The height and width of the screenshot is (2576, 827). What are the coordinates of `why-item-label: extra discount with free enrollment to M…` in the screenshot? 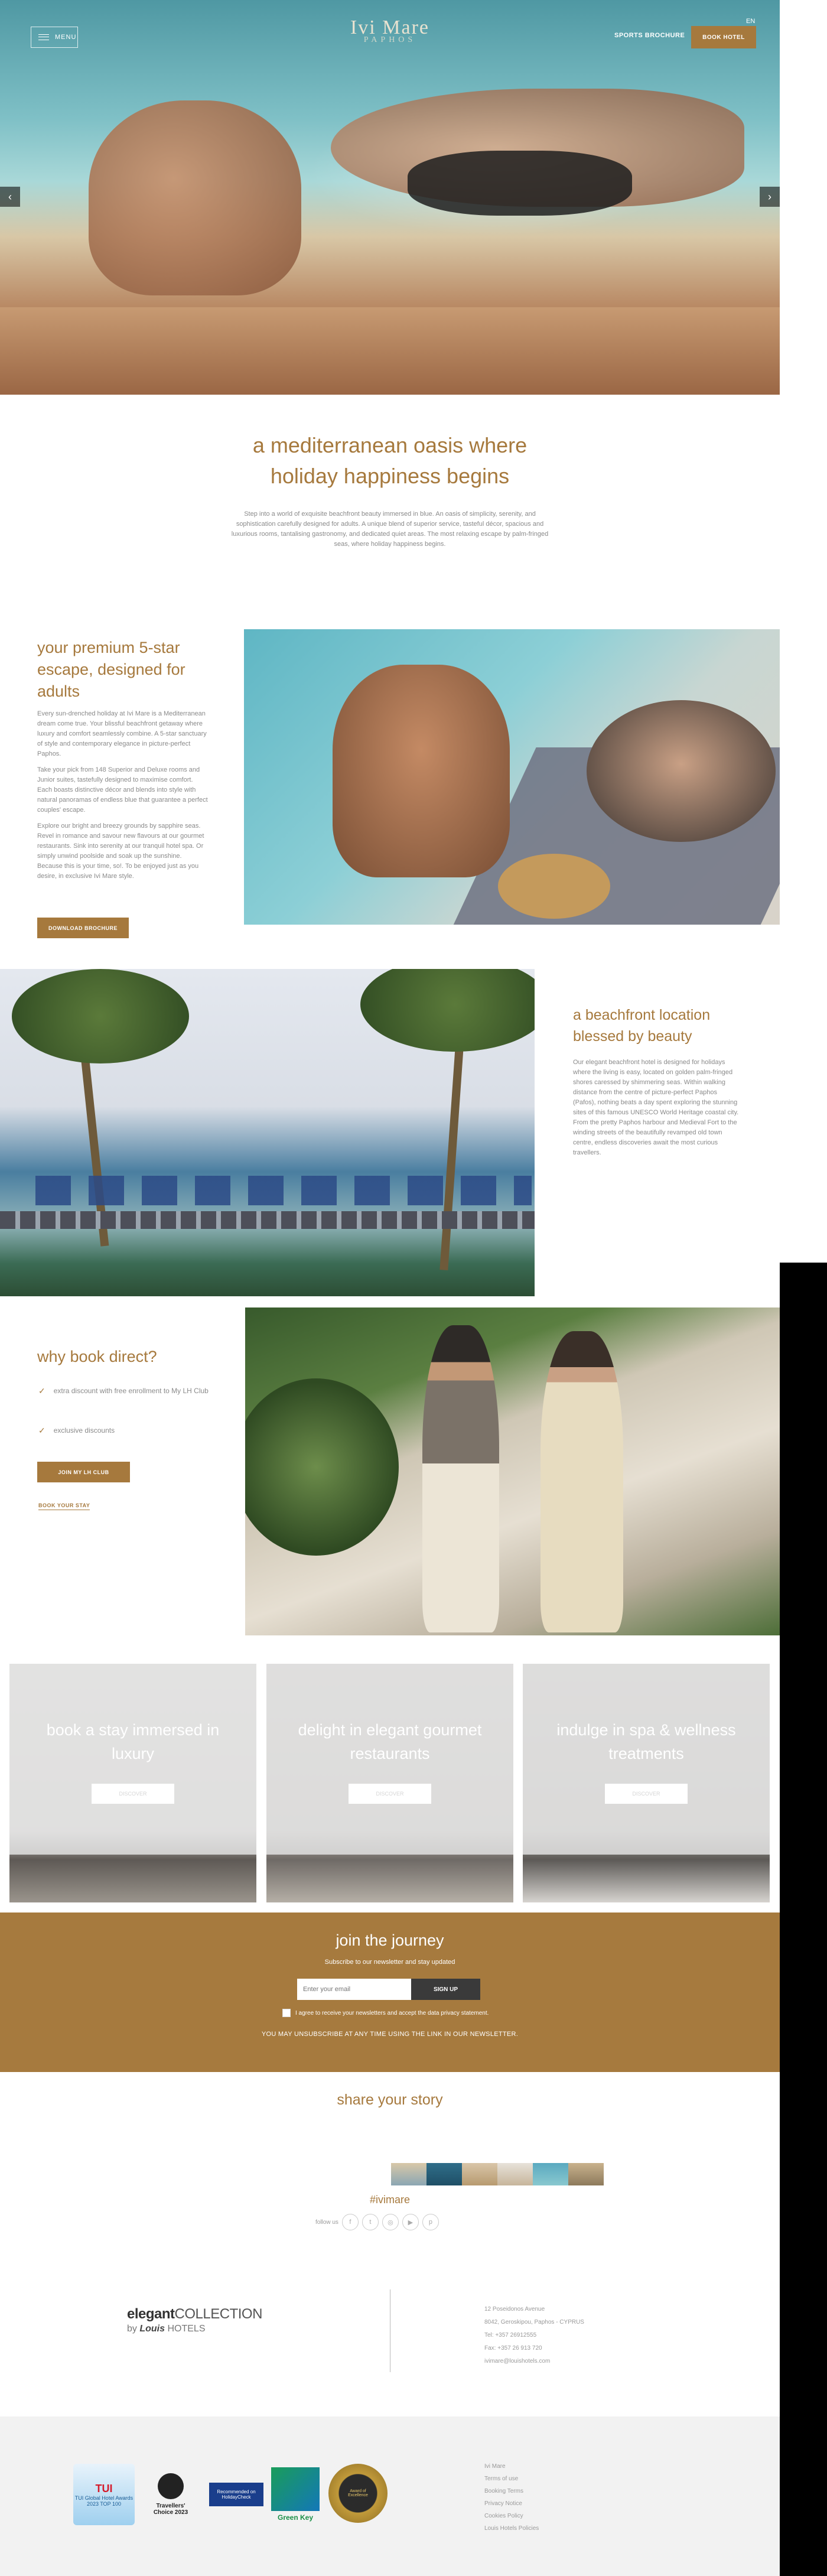 It's located at (131, 1391).